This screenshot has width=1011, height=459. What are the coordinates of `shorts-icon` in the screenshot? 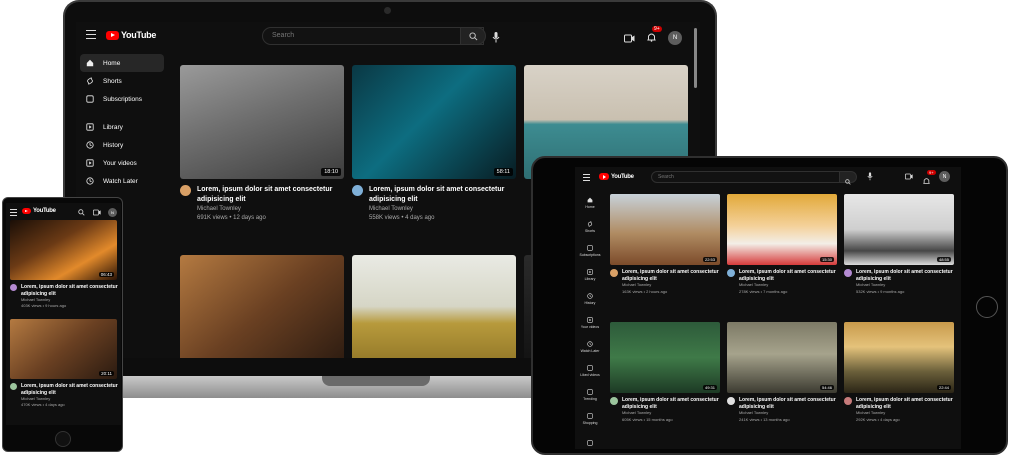 It's located at (90, 81).